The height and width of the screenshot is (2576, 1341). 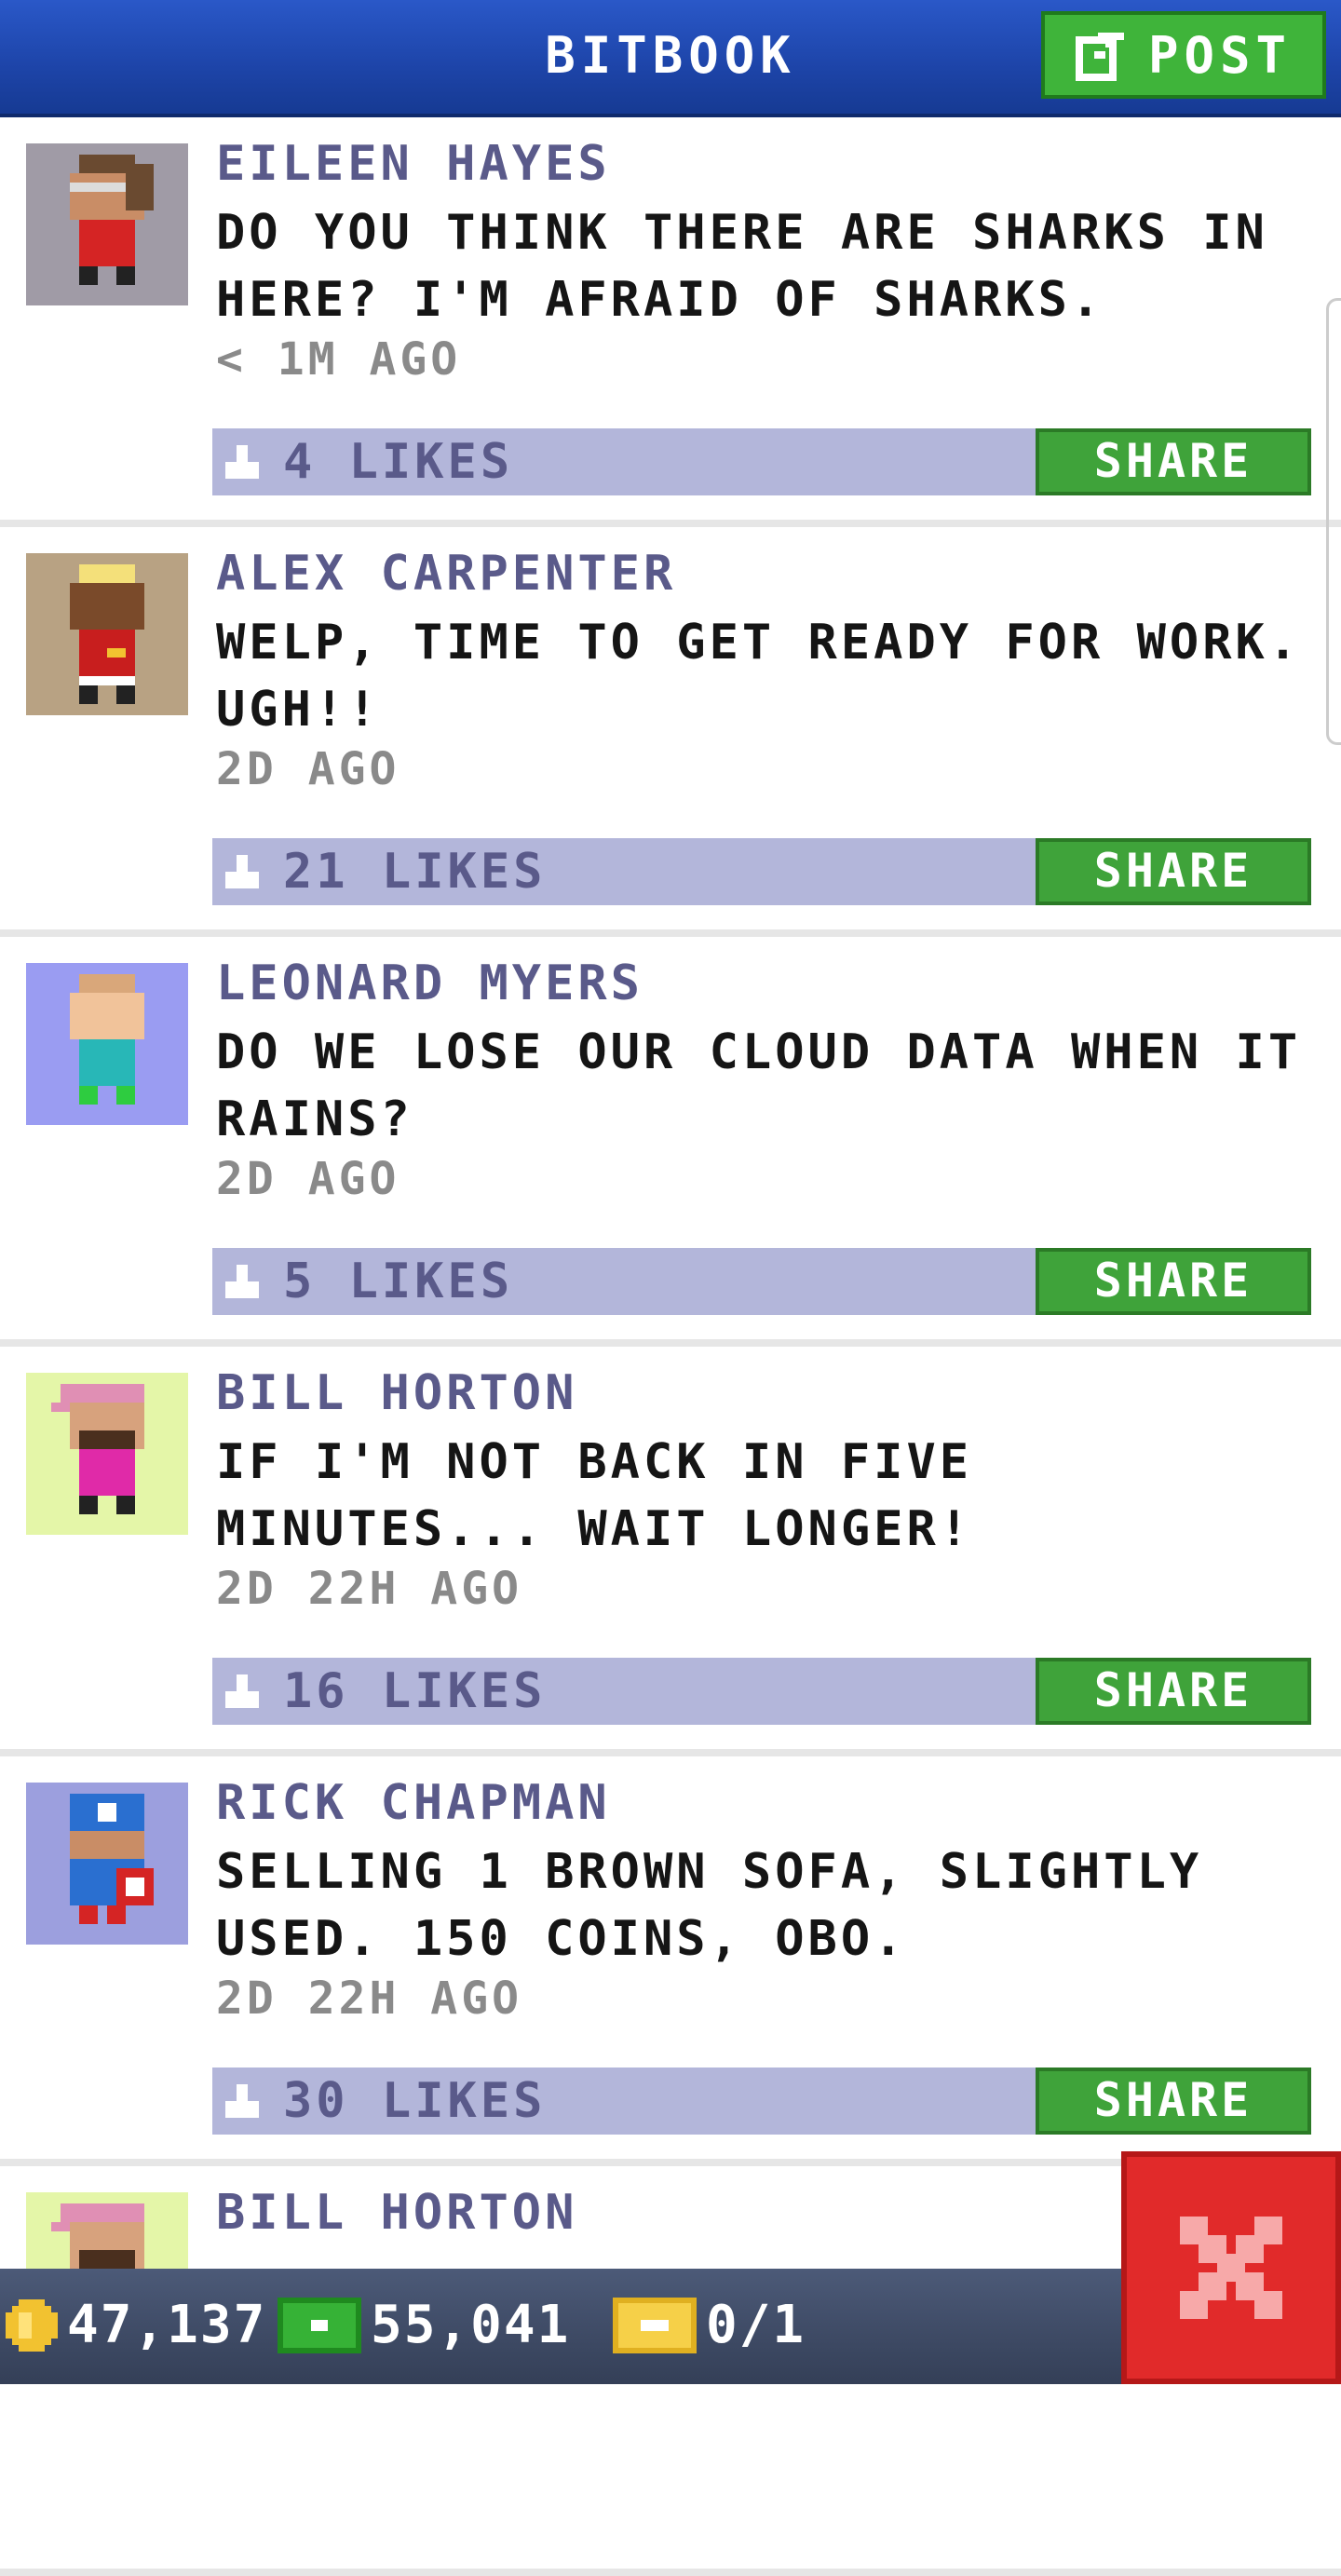 What do you see at coordinates (761, 1281) in the screenshot?
I see `likes-bar: 5 LIKES SHARE` at bounding box center [761, 1281].